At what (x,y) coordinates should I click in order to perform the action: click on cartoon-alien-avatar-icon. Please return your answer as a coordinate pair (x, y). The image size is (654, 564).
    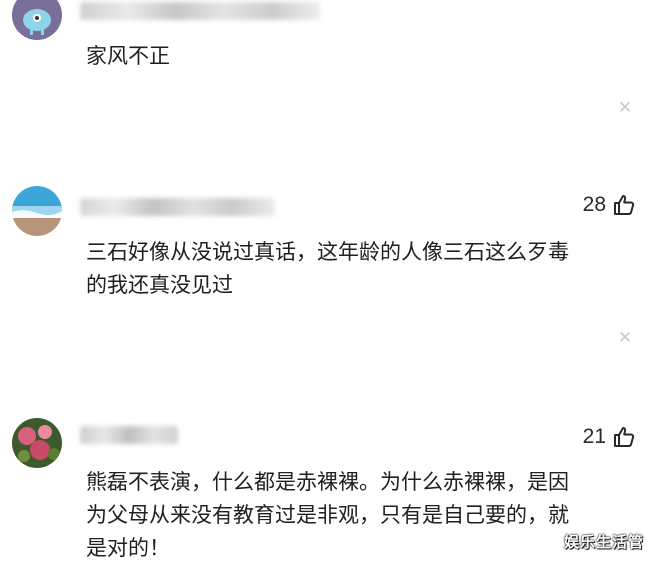
    Looking at the image, I should click on (37, 20).